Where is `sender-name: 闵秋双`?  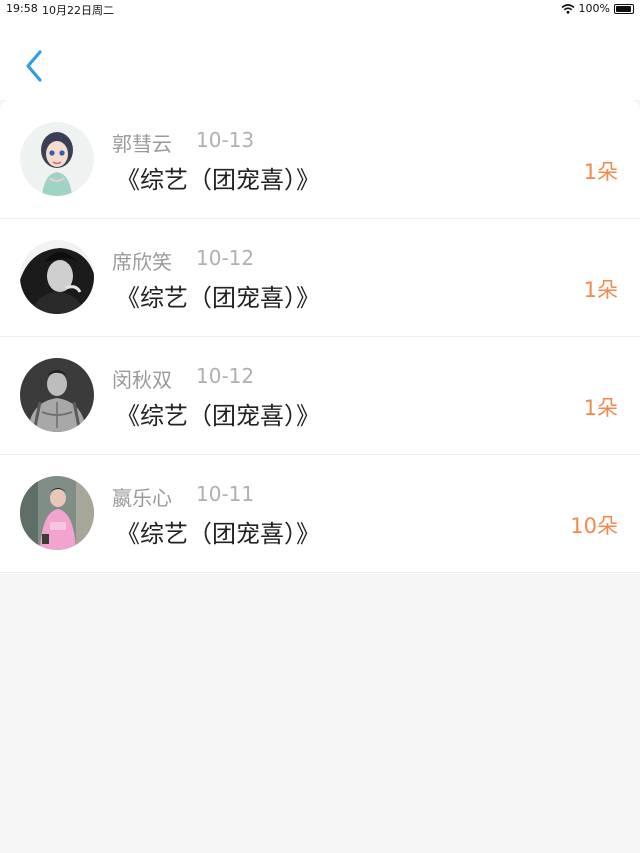
sender-name: 闵秋双 is located at coordinates (142, 380).